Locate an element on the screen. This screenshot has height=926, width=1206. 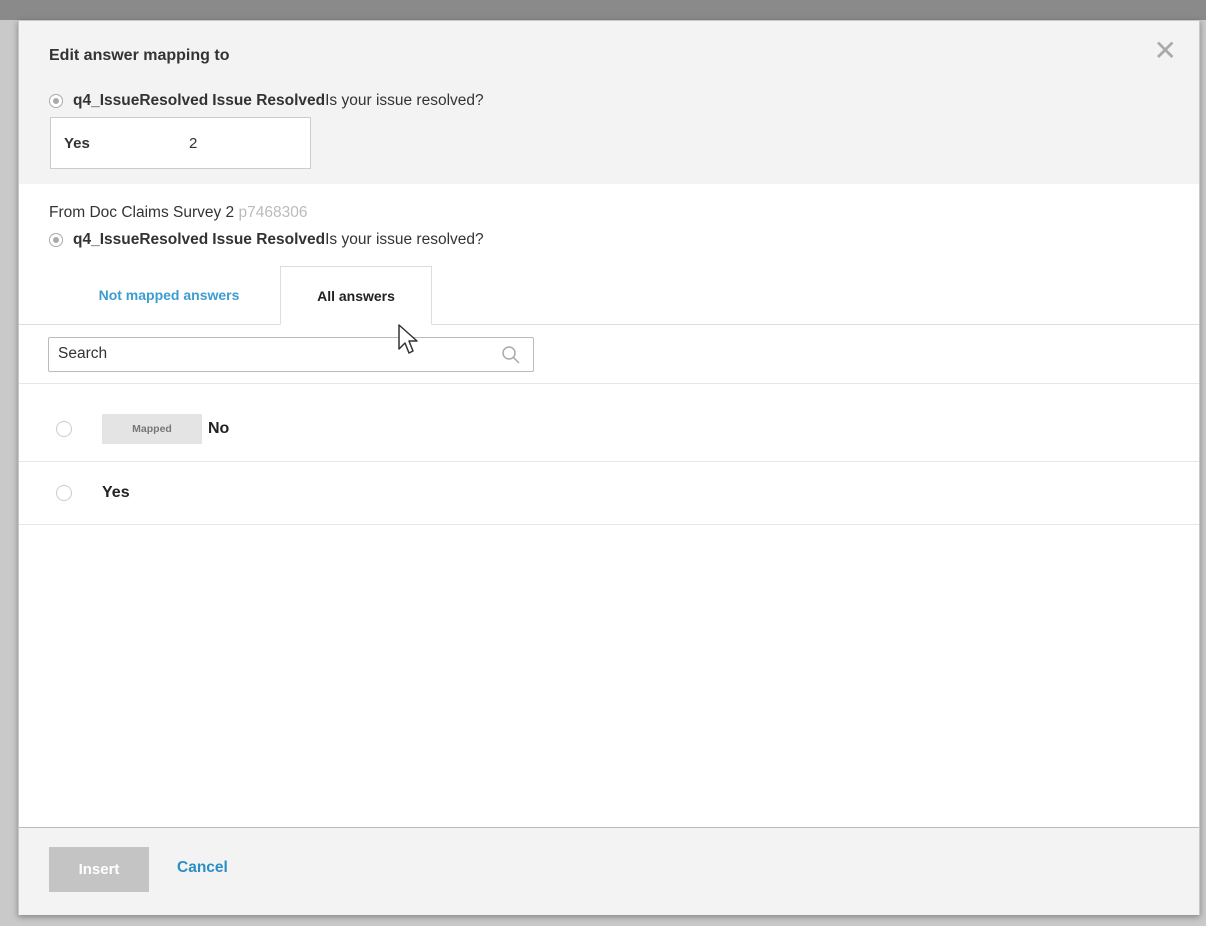
background-app-header is located at coordinates (603, 10).